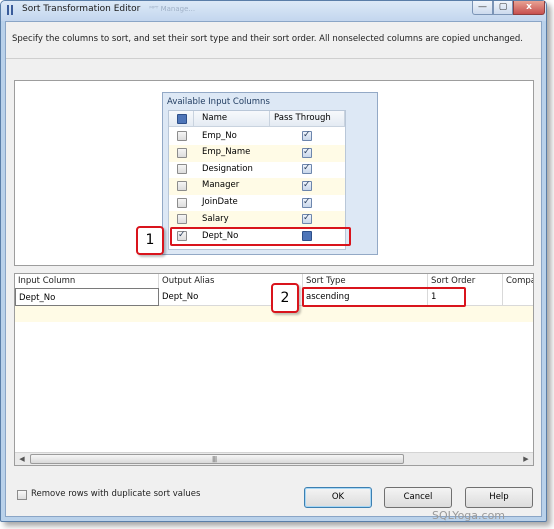 This screenshot has width=554, height=529. What do you see at coordinates (214, 459) in the screenshot?
I see `scroll-grip-icon: ||||` at bounding box center [214, 459].